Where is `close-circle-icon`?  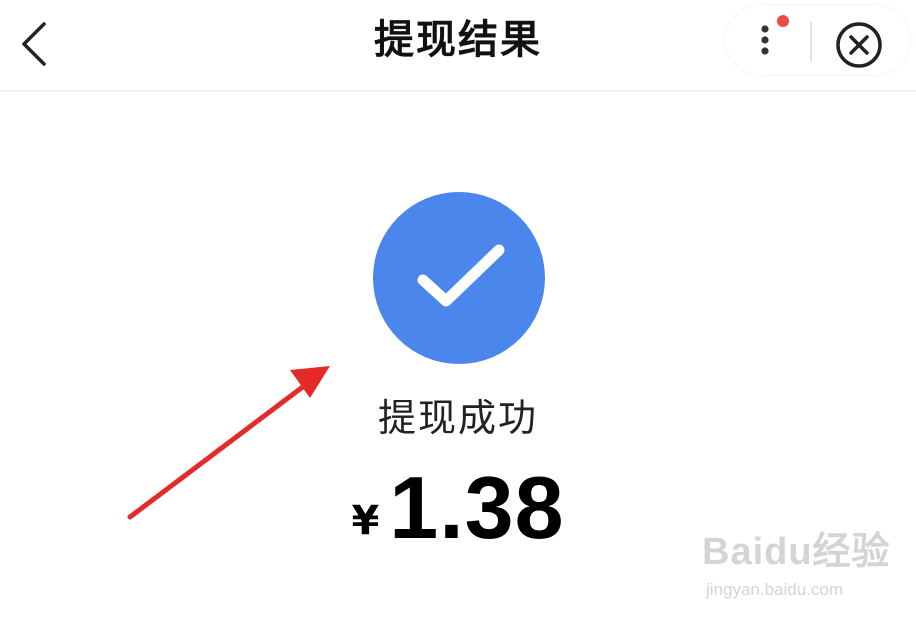 close-circle-icon is located at coordinates (859, 45).